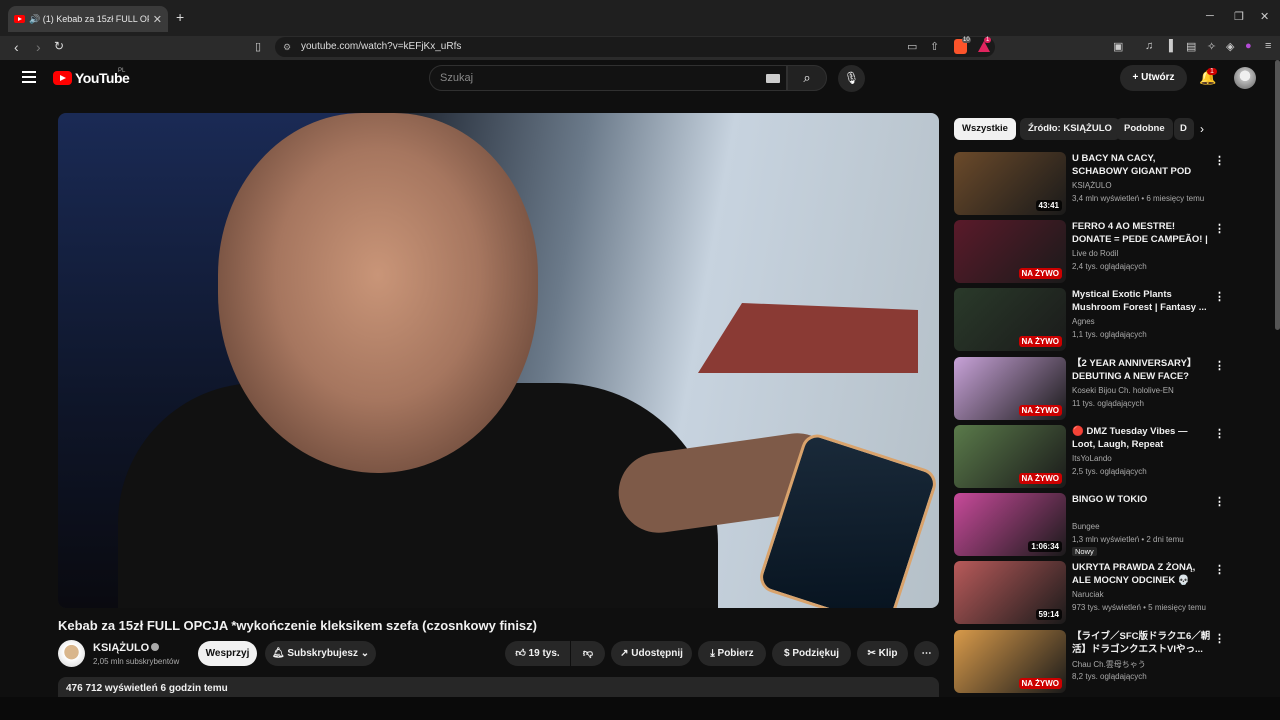 Image resolution: width=1280 pixels, height=720 pixels. Describe the element at coordinates (1083, 321) in the screenshot. I see `recommendation-channel: Agnes` at that location.